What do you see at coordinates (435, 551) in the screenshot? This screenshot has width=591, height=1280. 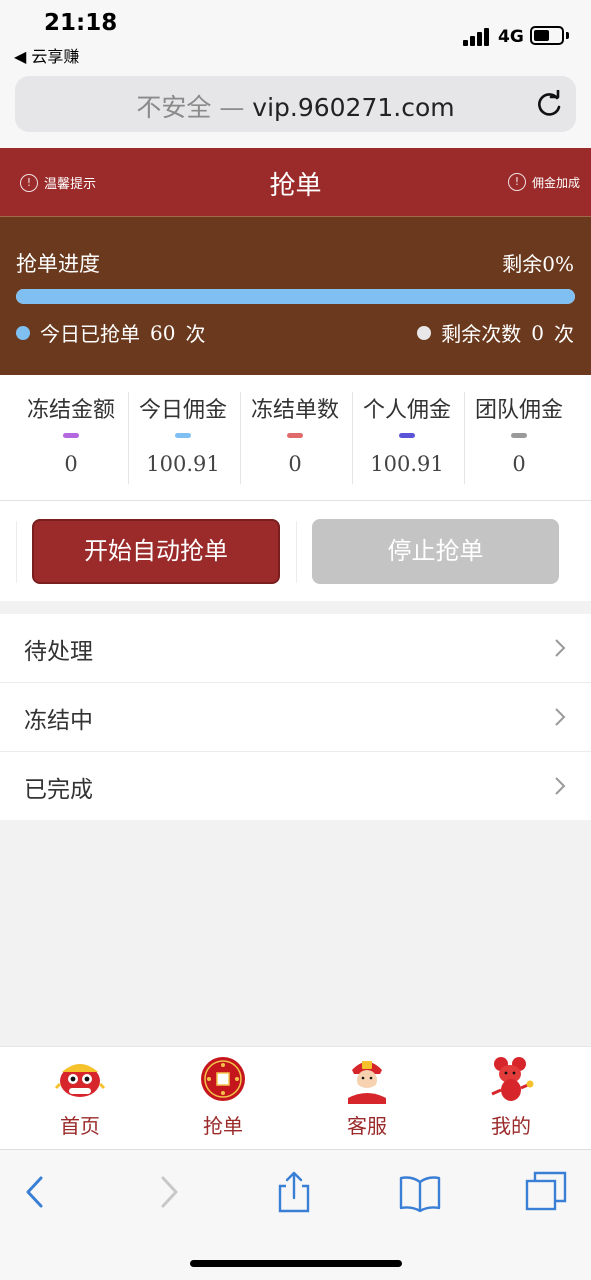 I see `stop-grab-button: 停止抢单` at bounding box center [435, 551].